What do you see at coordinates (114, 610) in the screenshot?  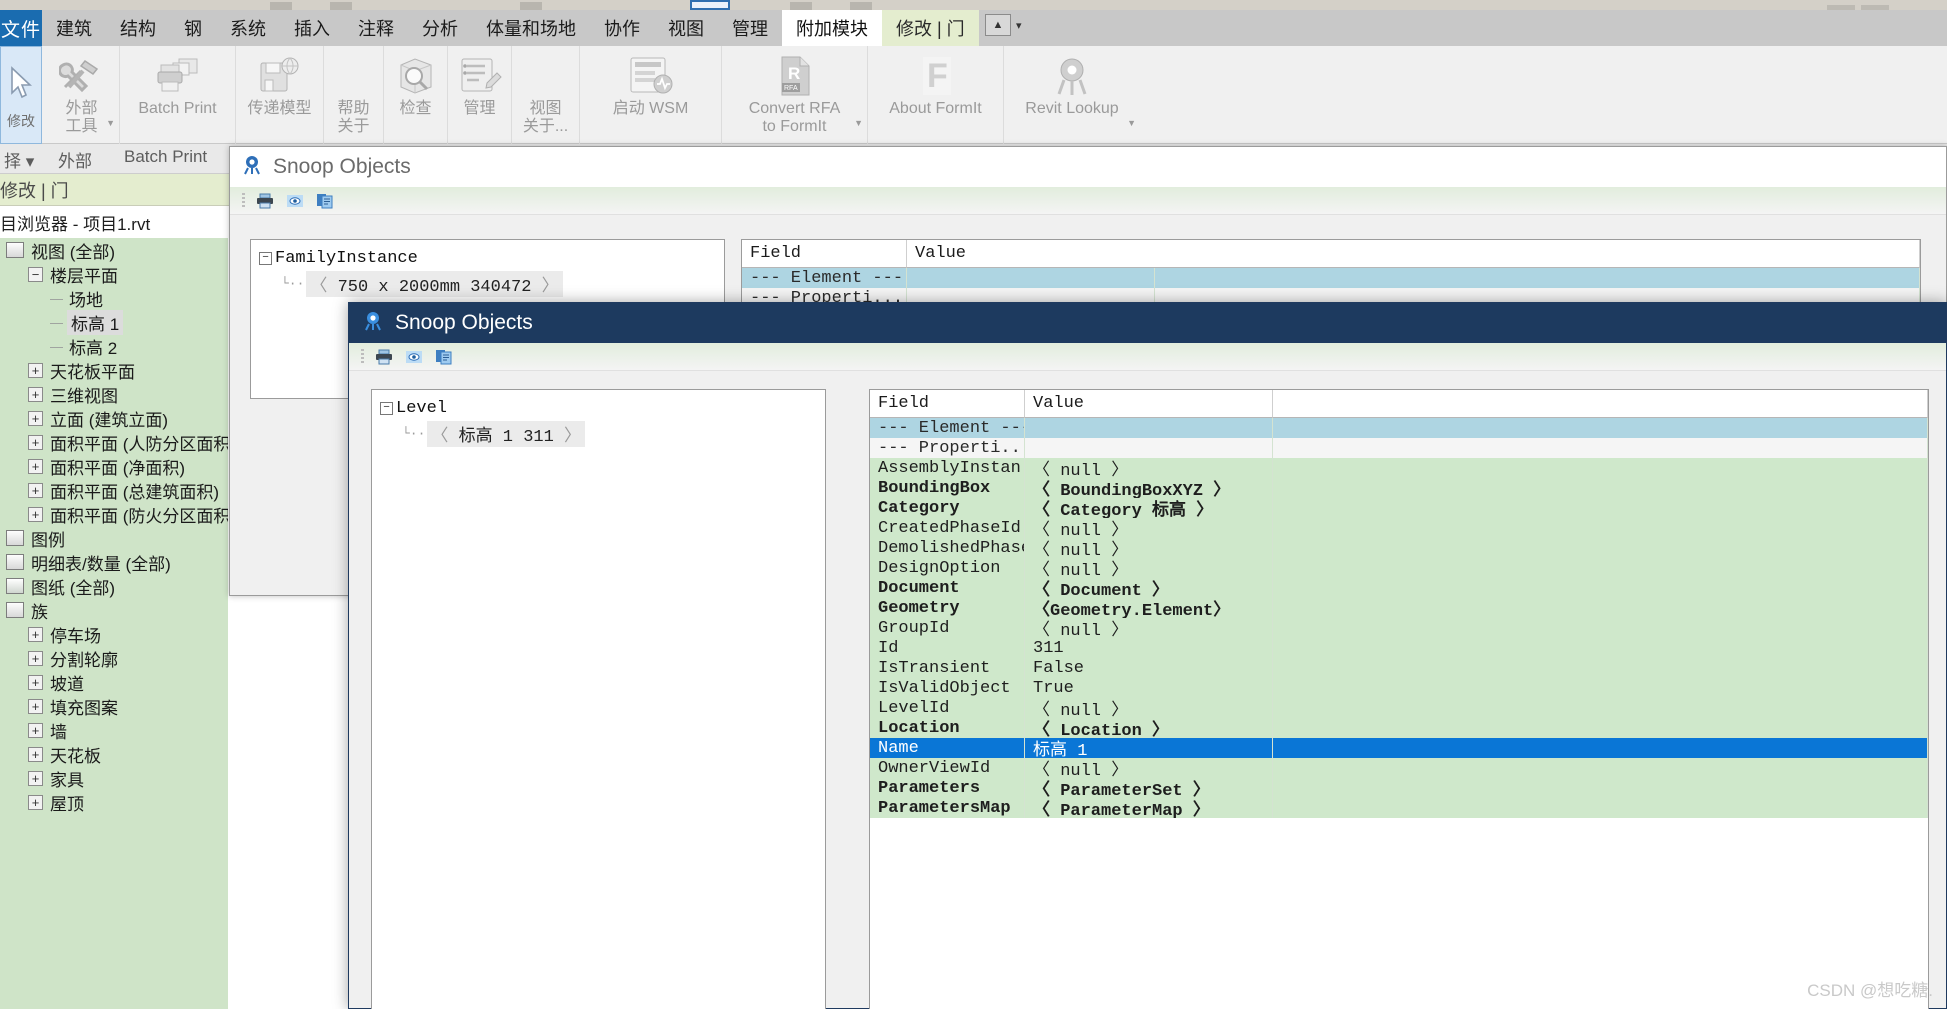 I see `browser-tree-item: 族` at bounding box center [114, 610].